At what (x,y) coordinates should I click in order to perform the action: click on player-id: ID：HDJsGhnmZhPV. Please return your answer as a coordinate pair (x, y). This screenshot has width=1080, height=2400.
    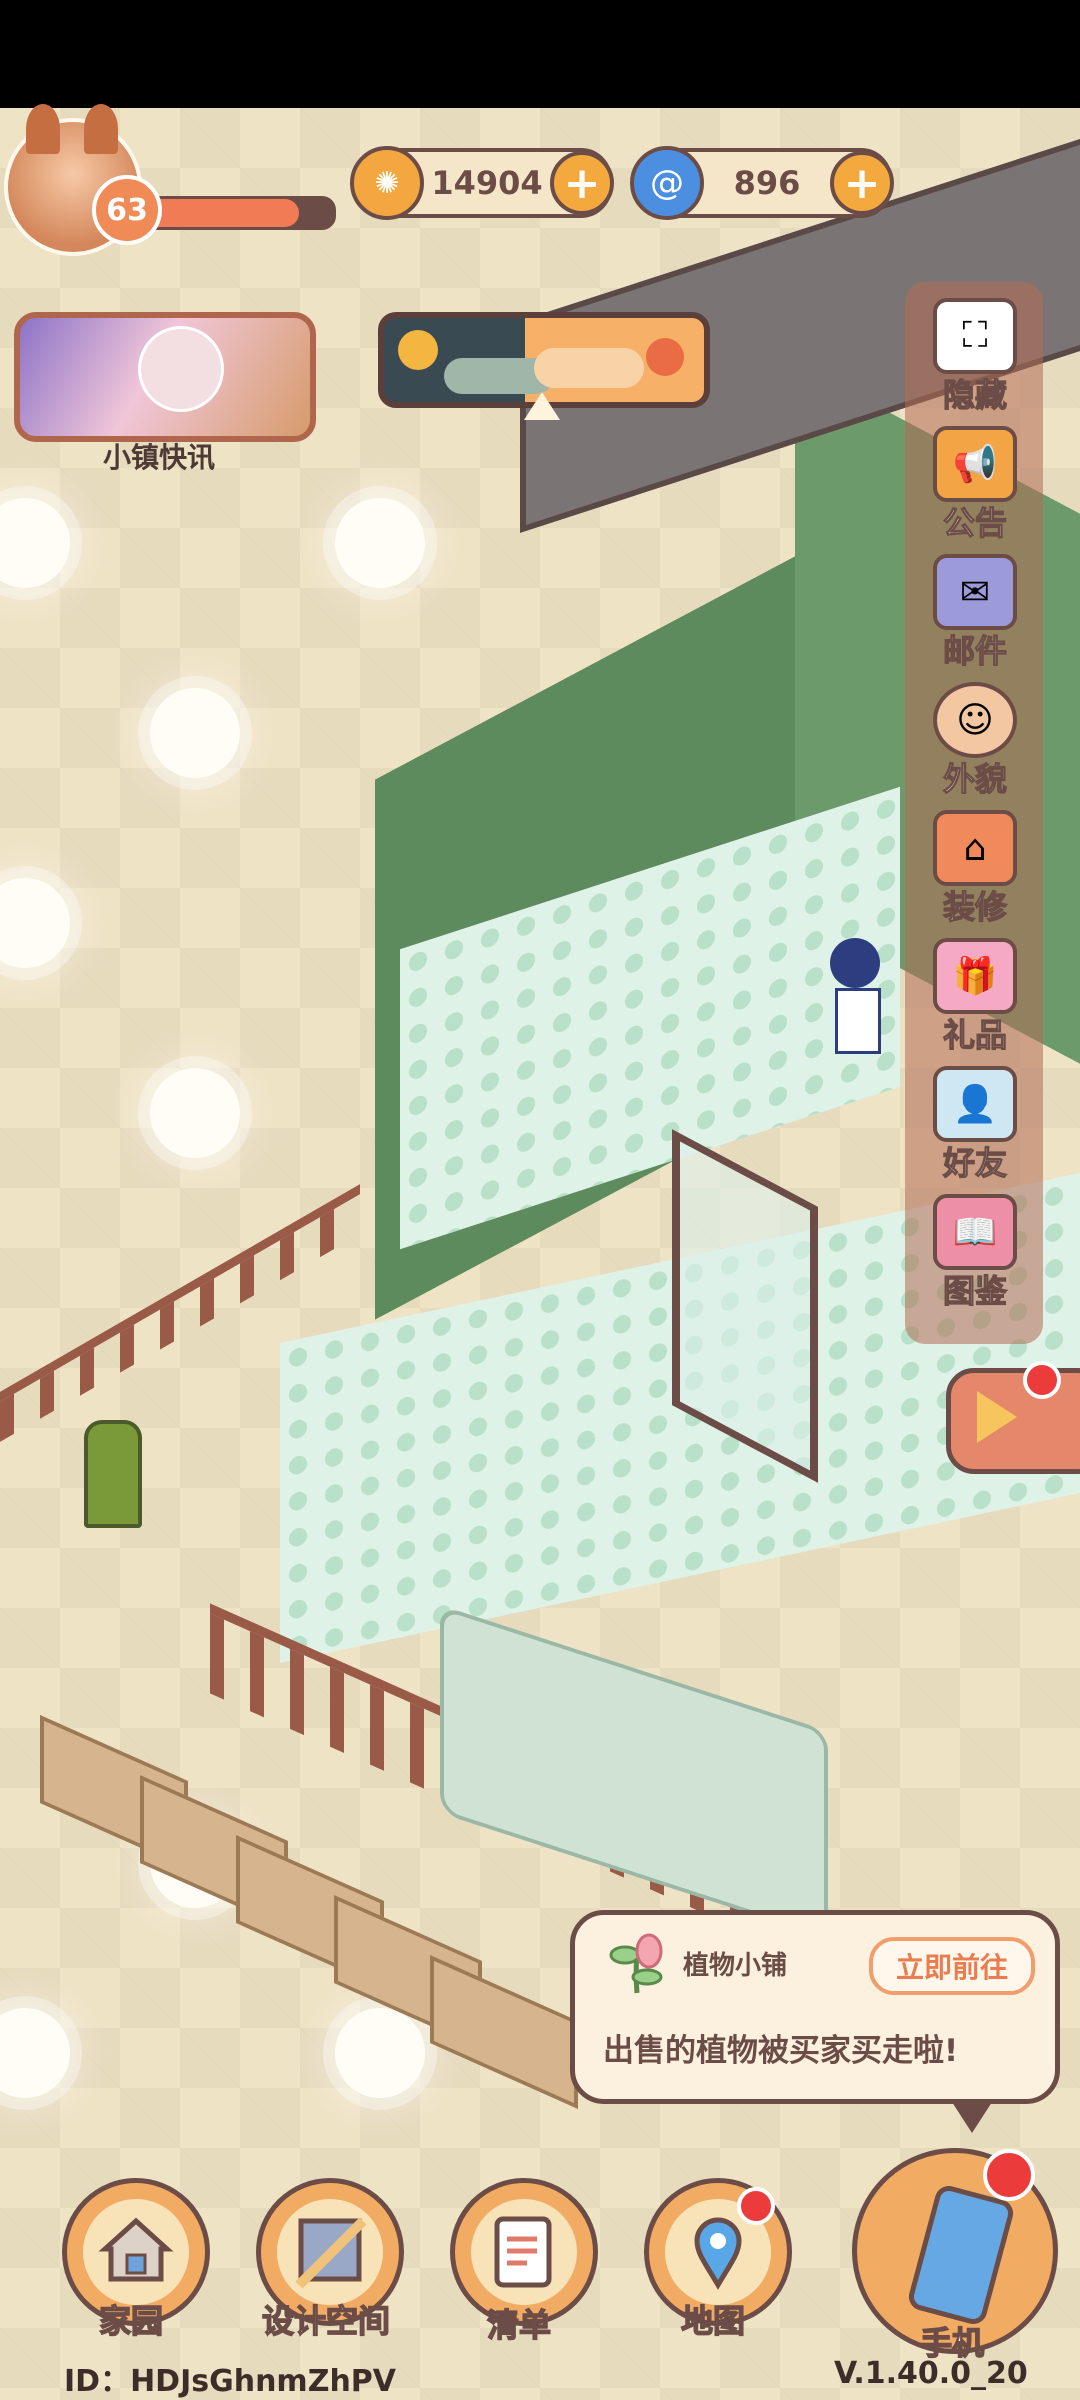
    Looking at the image, I should click on (230, 2381).